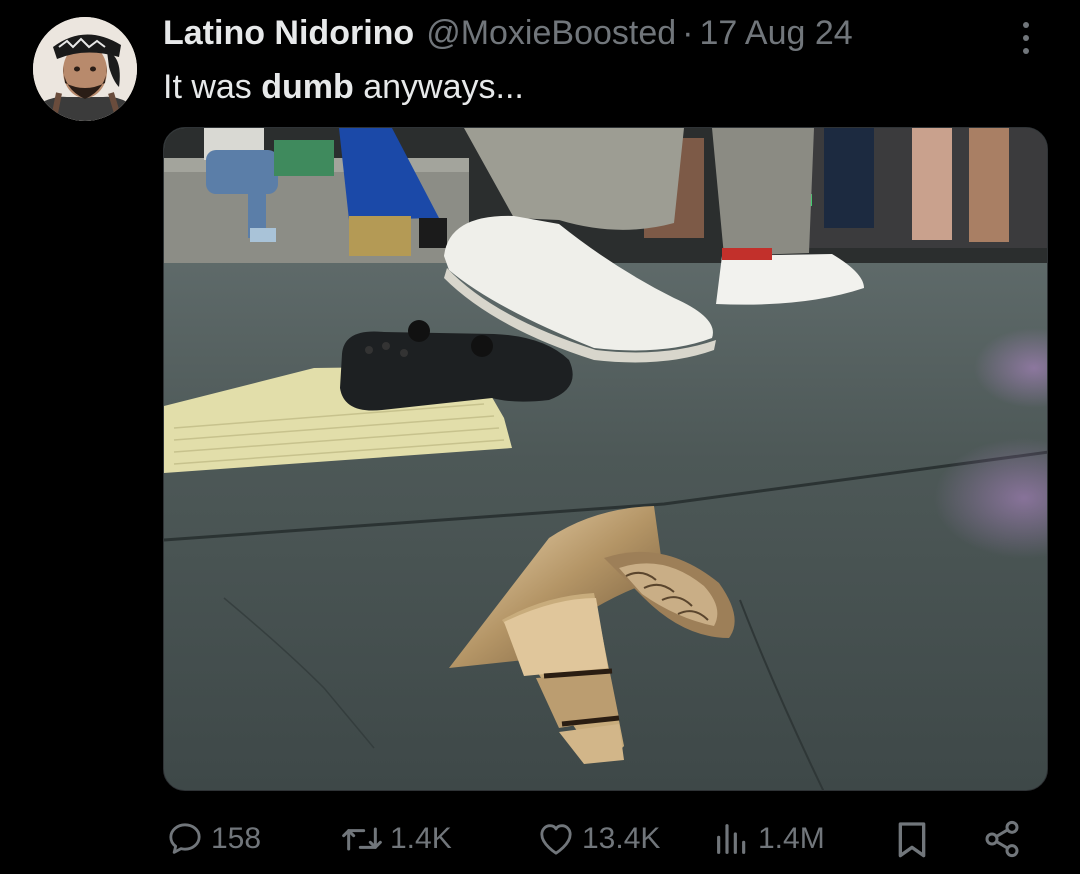 The height and width of the screenshot is (874, 1080). Describe the element at coordinates (551, 33) in the screenshot. I see `author-handle: @MoxieBoosted` at that location.